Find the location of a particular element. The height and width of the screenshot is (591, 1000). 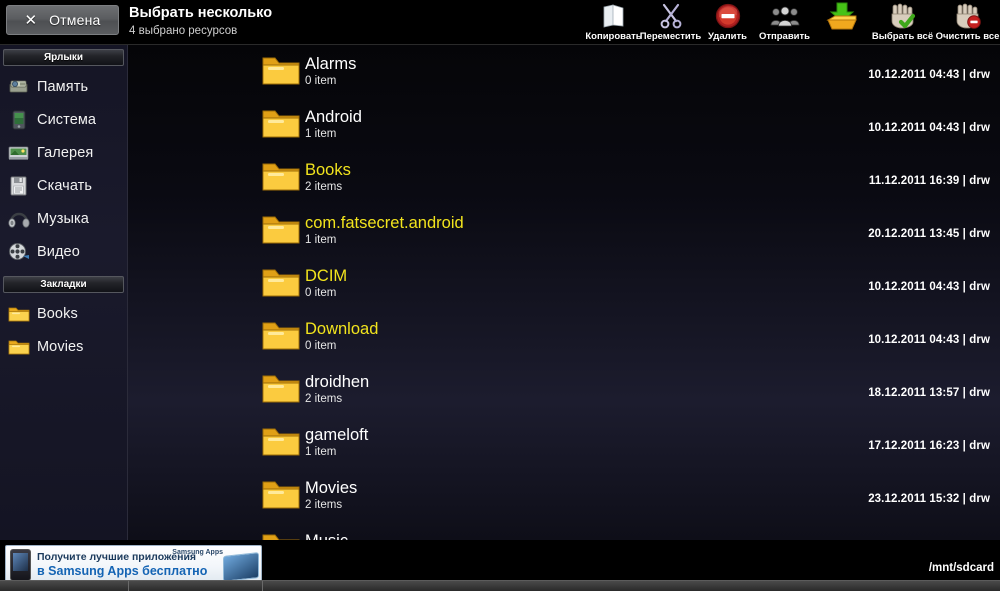

gallery-icon is located at coordinates (19, 153).